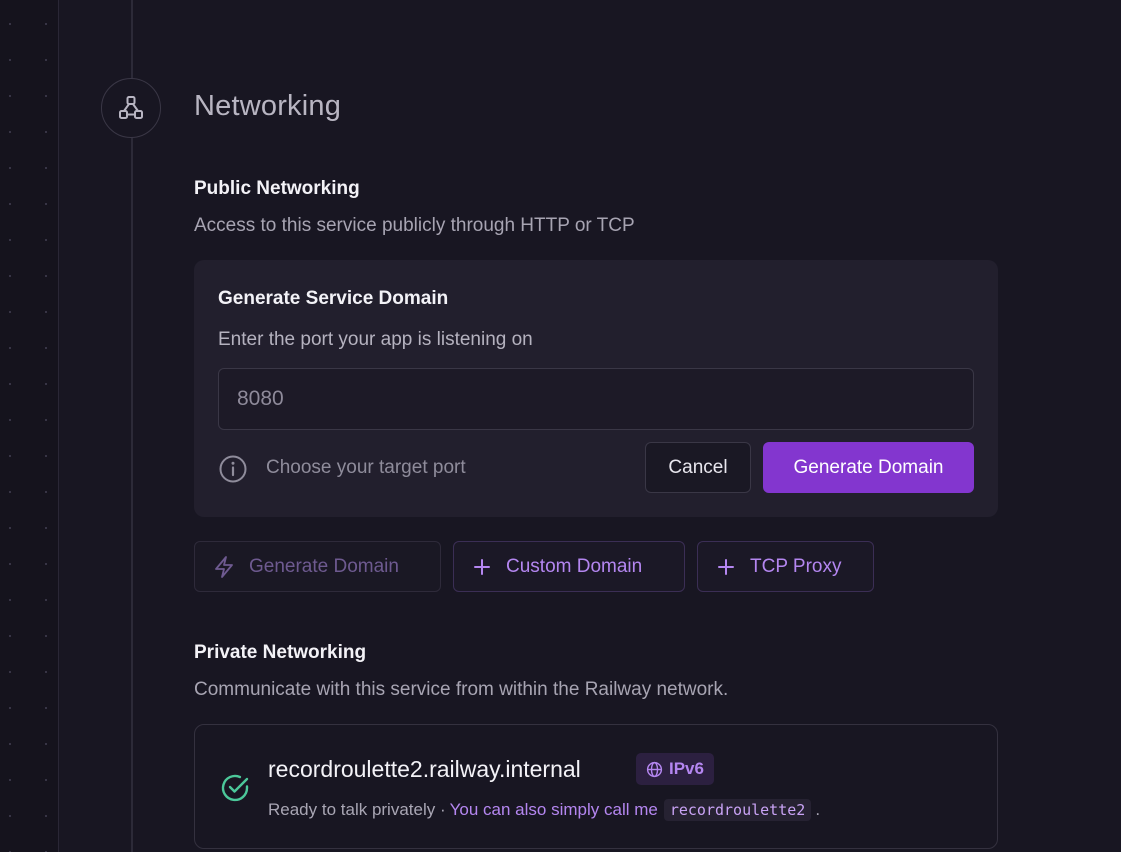 This screenshot has height=852, width=1121. Describe the element at coordinates (277, 188) in the screenshot. I see `public-networking-heading: Public Networking` at that location.